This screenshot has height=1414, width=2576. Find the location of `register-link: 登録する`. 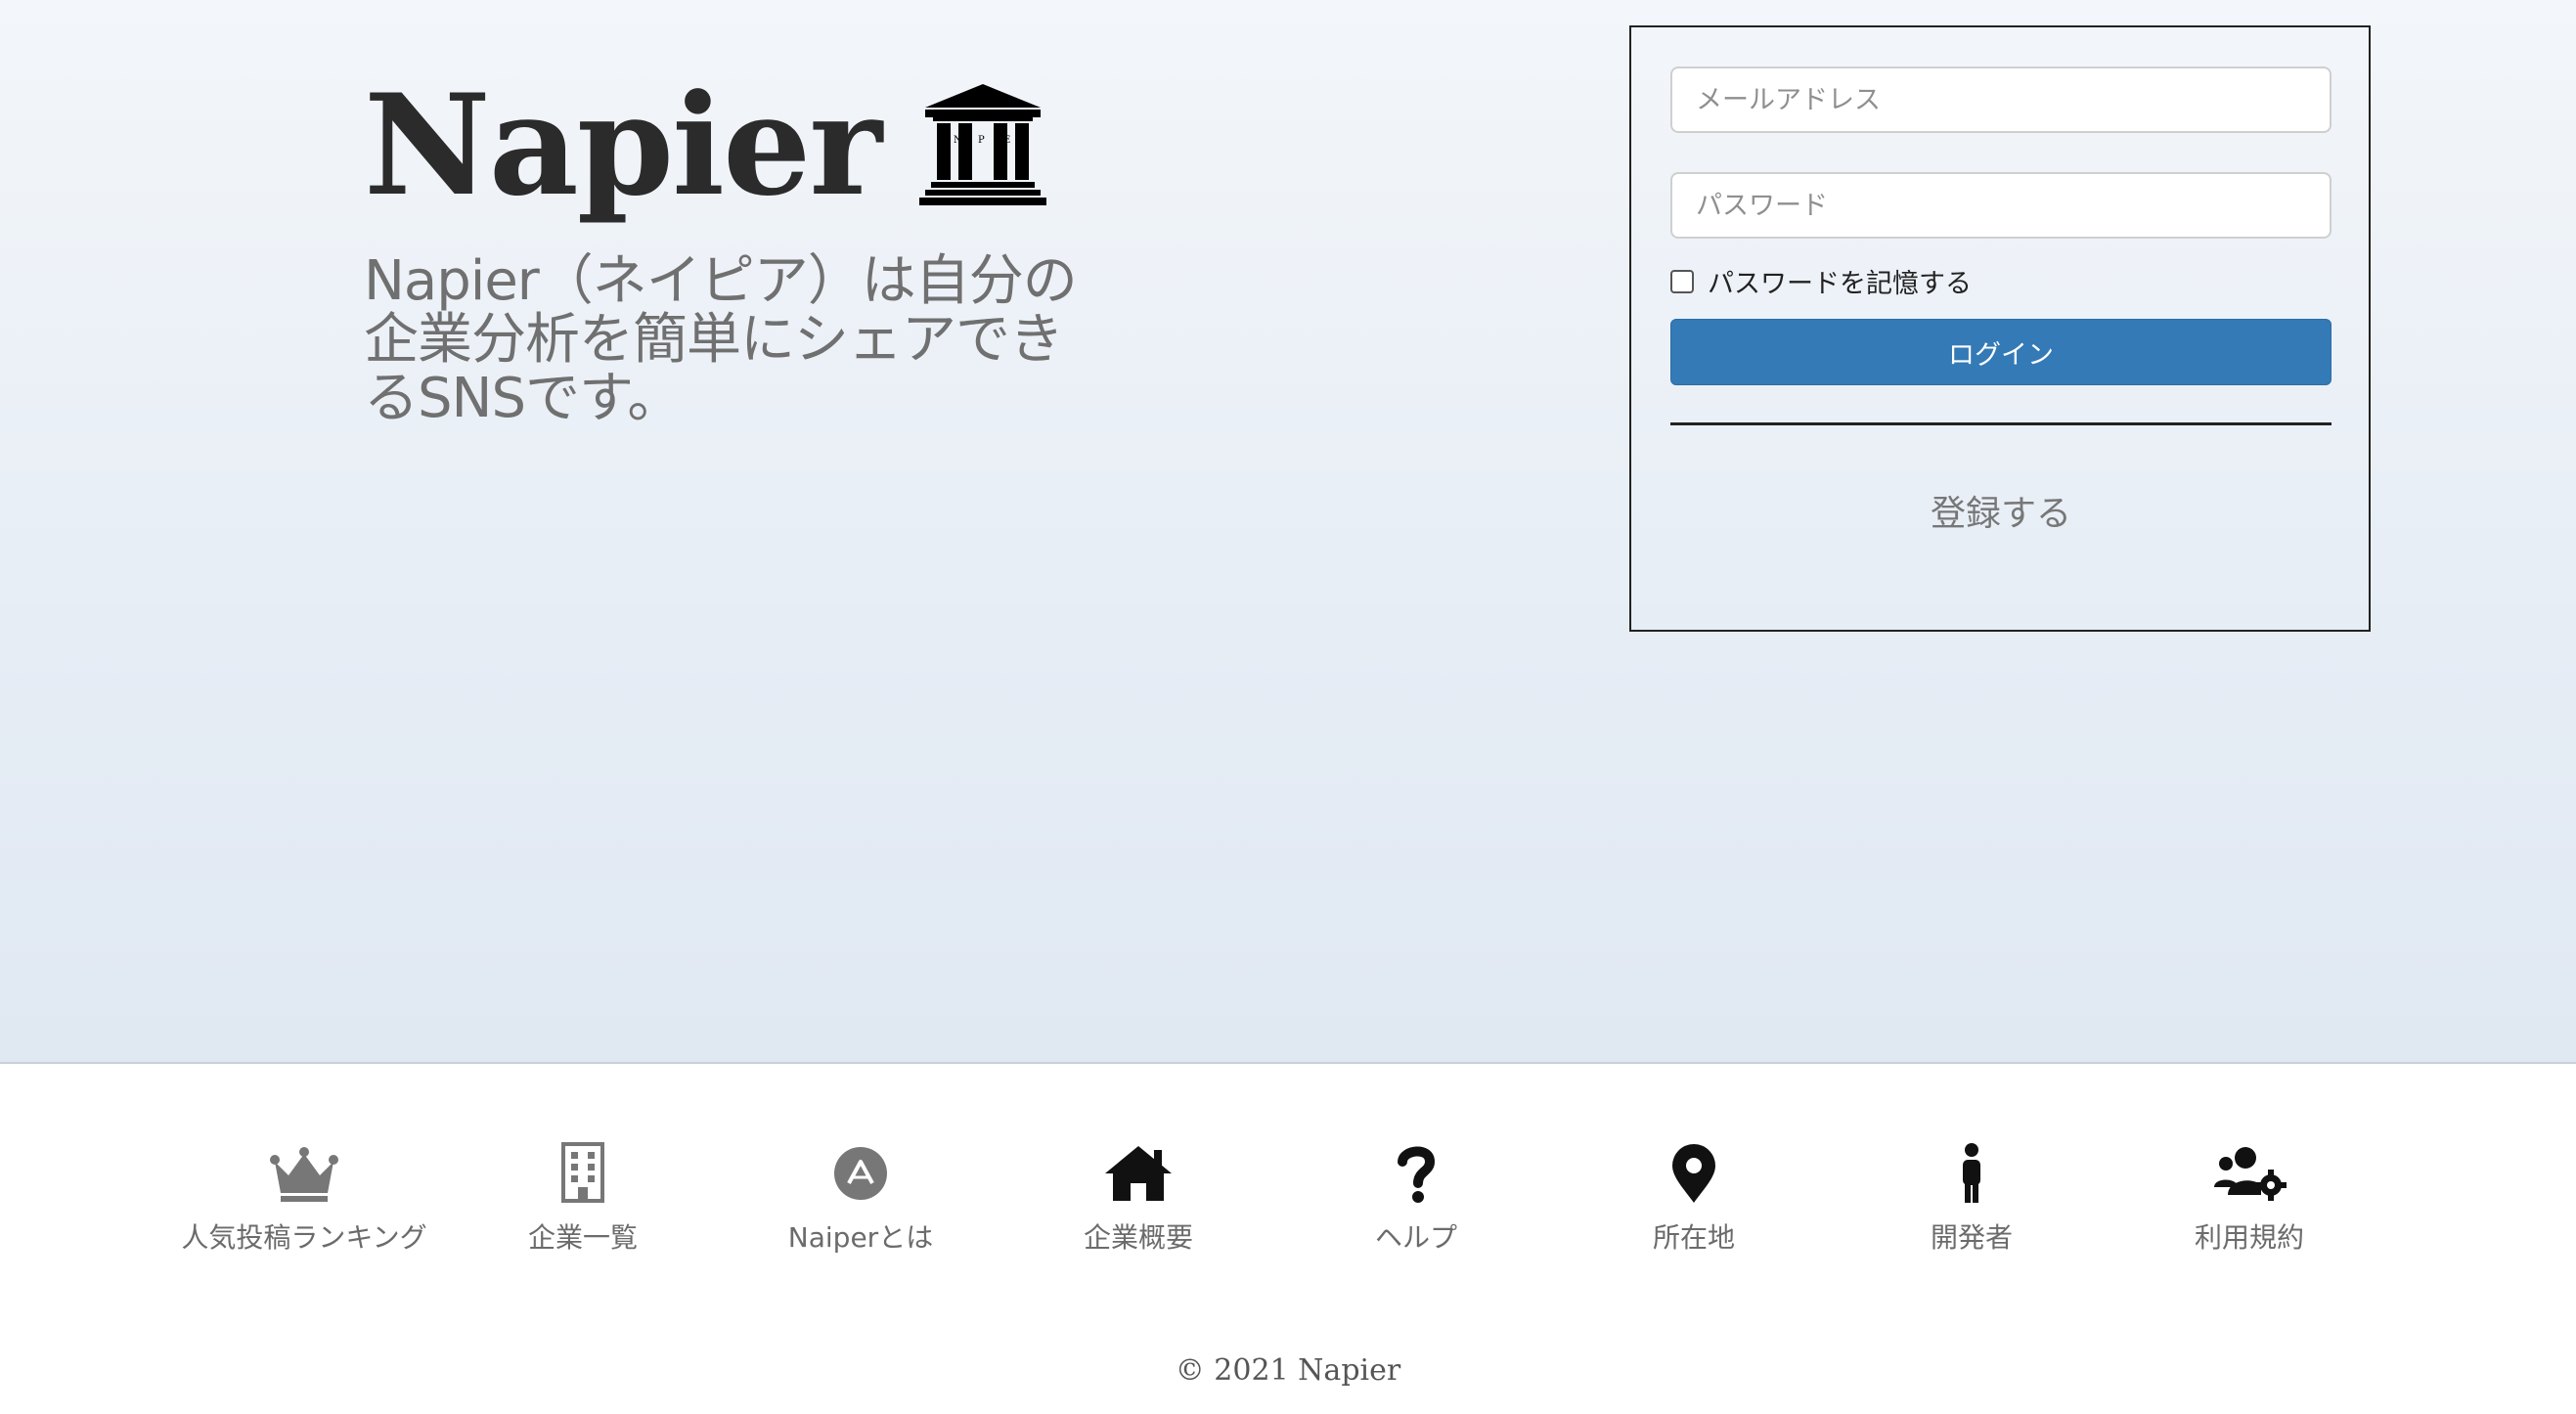

register-link: 登録する is located at coordinates (2001, 510).